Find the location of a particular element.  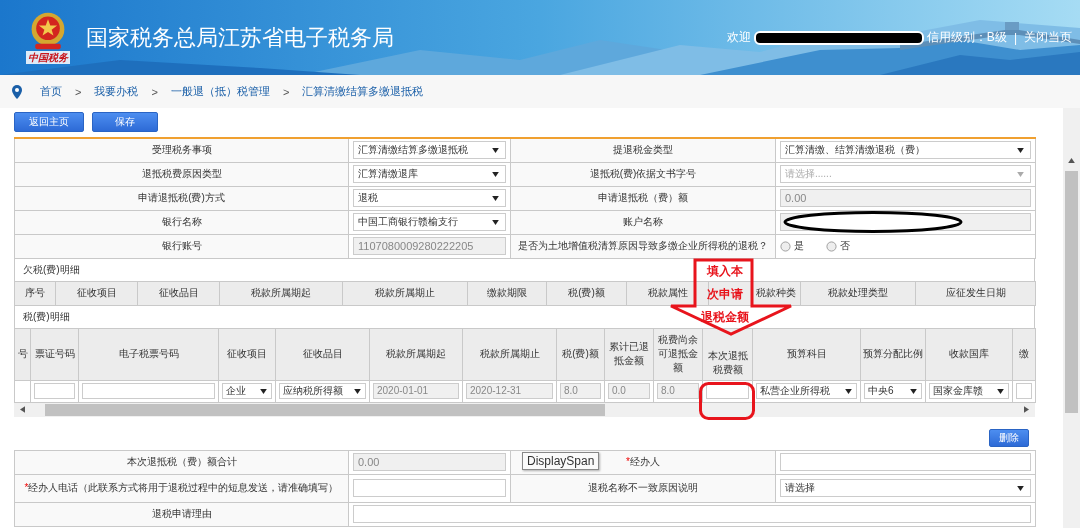

breadcrumb-link: 首页 is located at coordinates (51, 91).